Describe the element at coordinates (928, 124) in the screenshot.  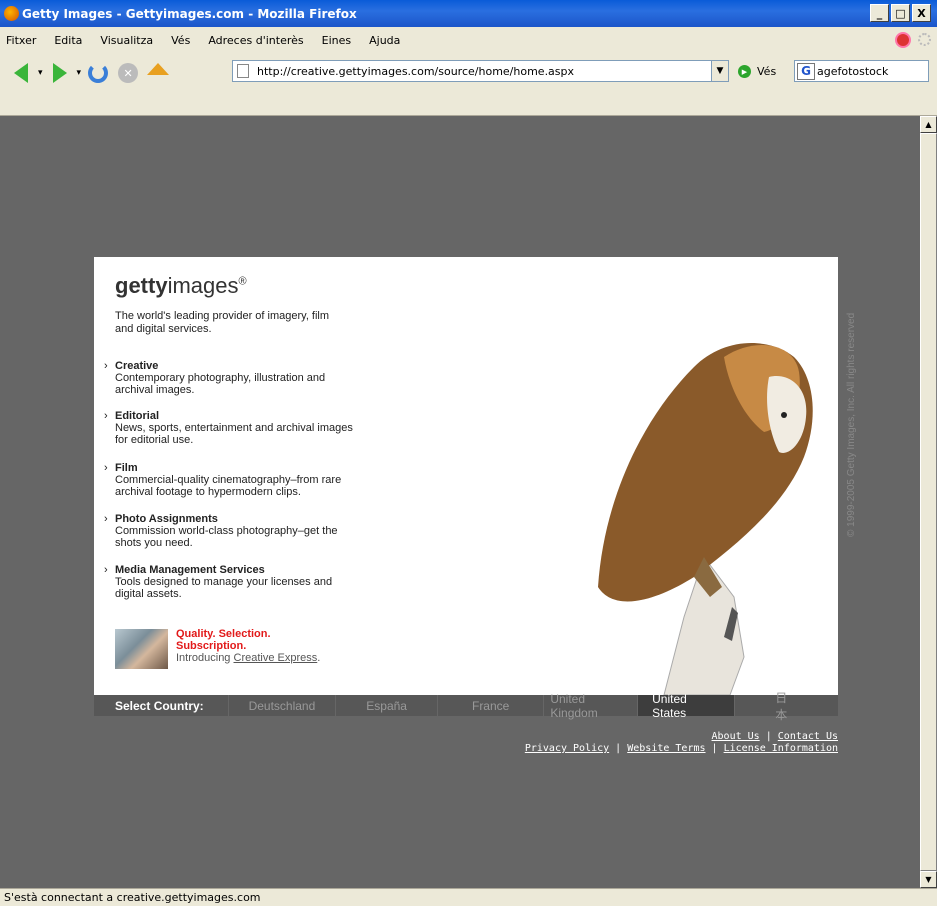
I see `scroll-up-icon: ▲` at that location.